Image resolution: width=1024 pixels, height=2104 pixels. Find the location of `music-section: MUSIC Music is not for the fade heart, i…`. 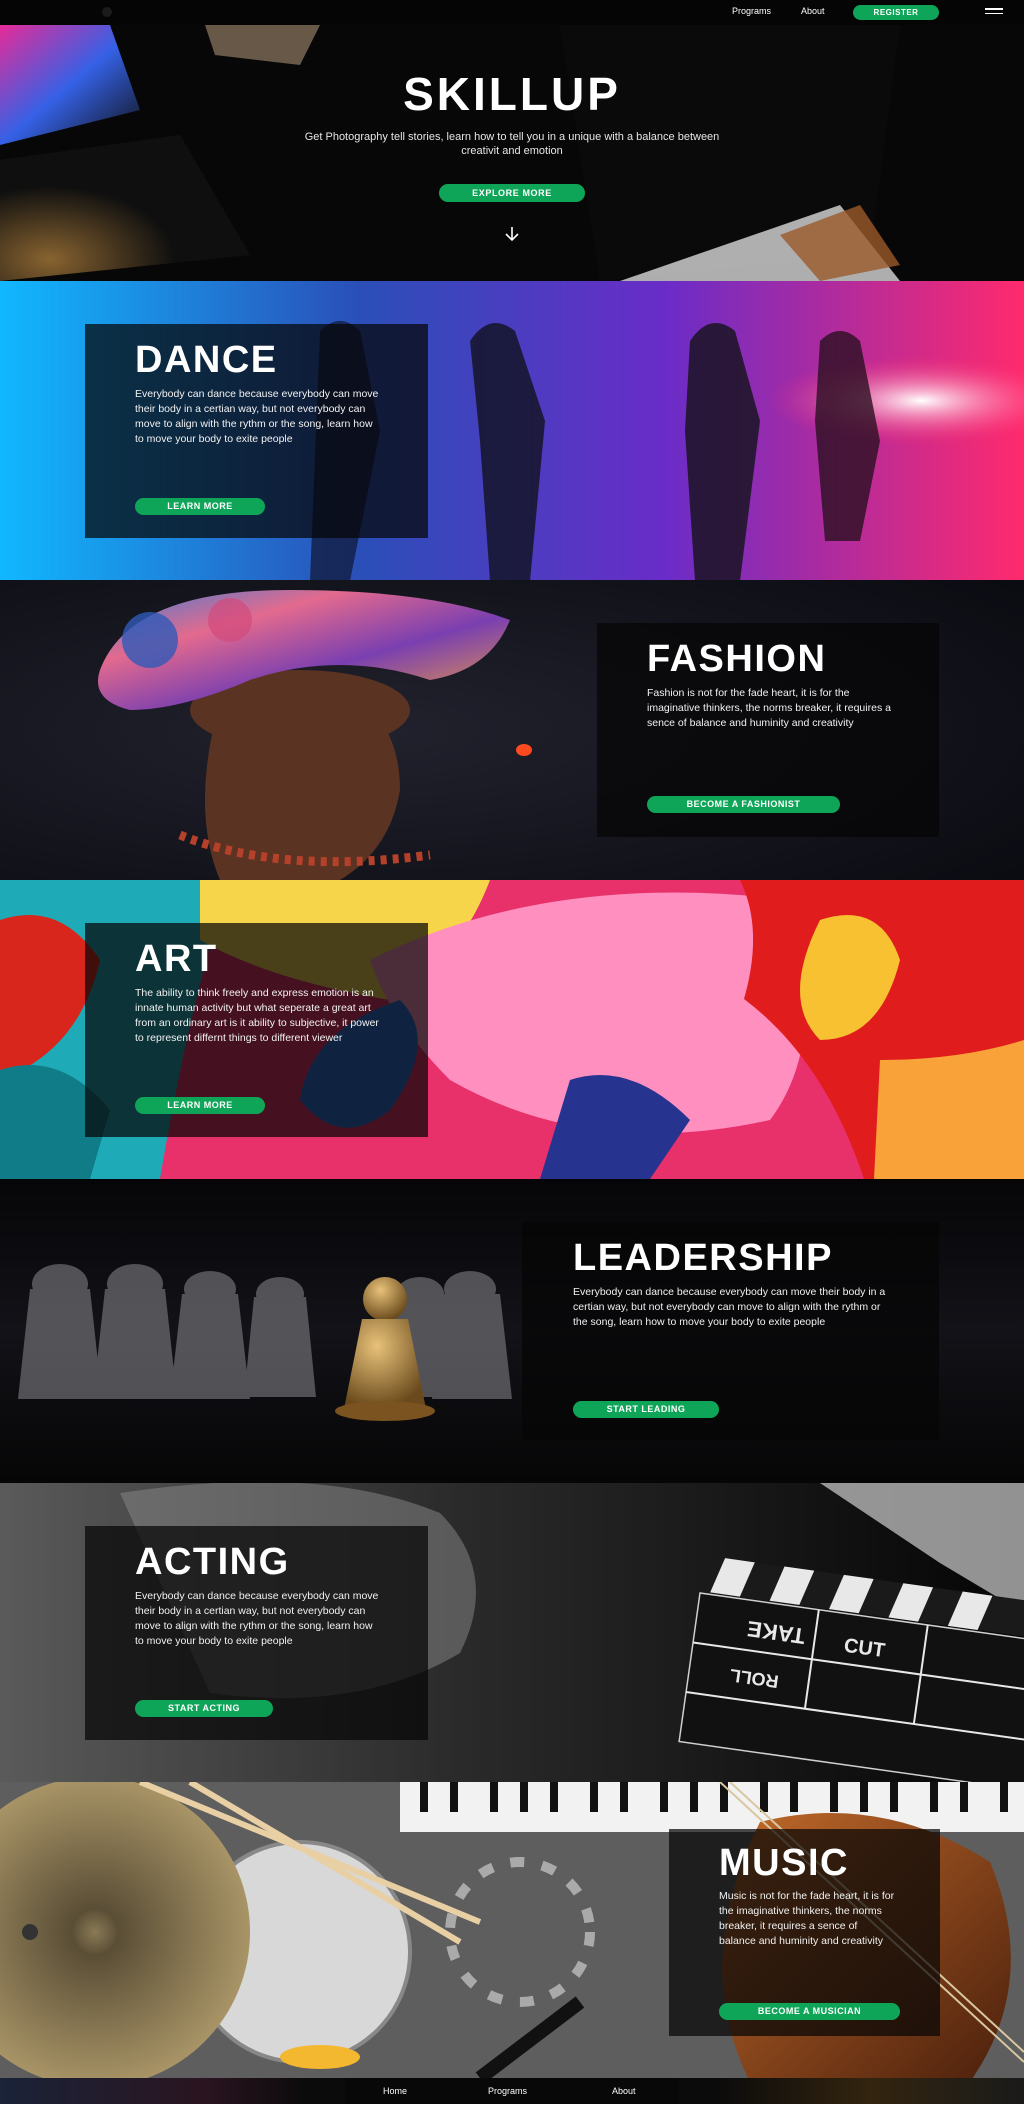

music-section: MUSIC Music is not for the fade heart, i… is located at coordinates (512, 1930).